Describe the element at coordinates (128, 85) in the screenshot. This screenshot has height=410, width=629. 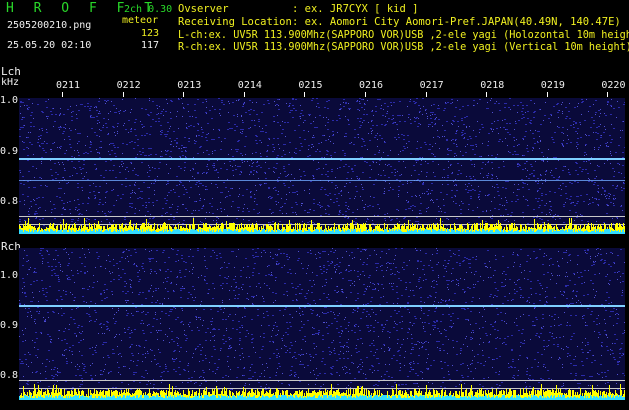
I see `time-label-0212: 0212` at that location.